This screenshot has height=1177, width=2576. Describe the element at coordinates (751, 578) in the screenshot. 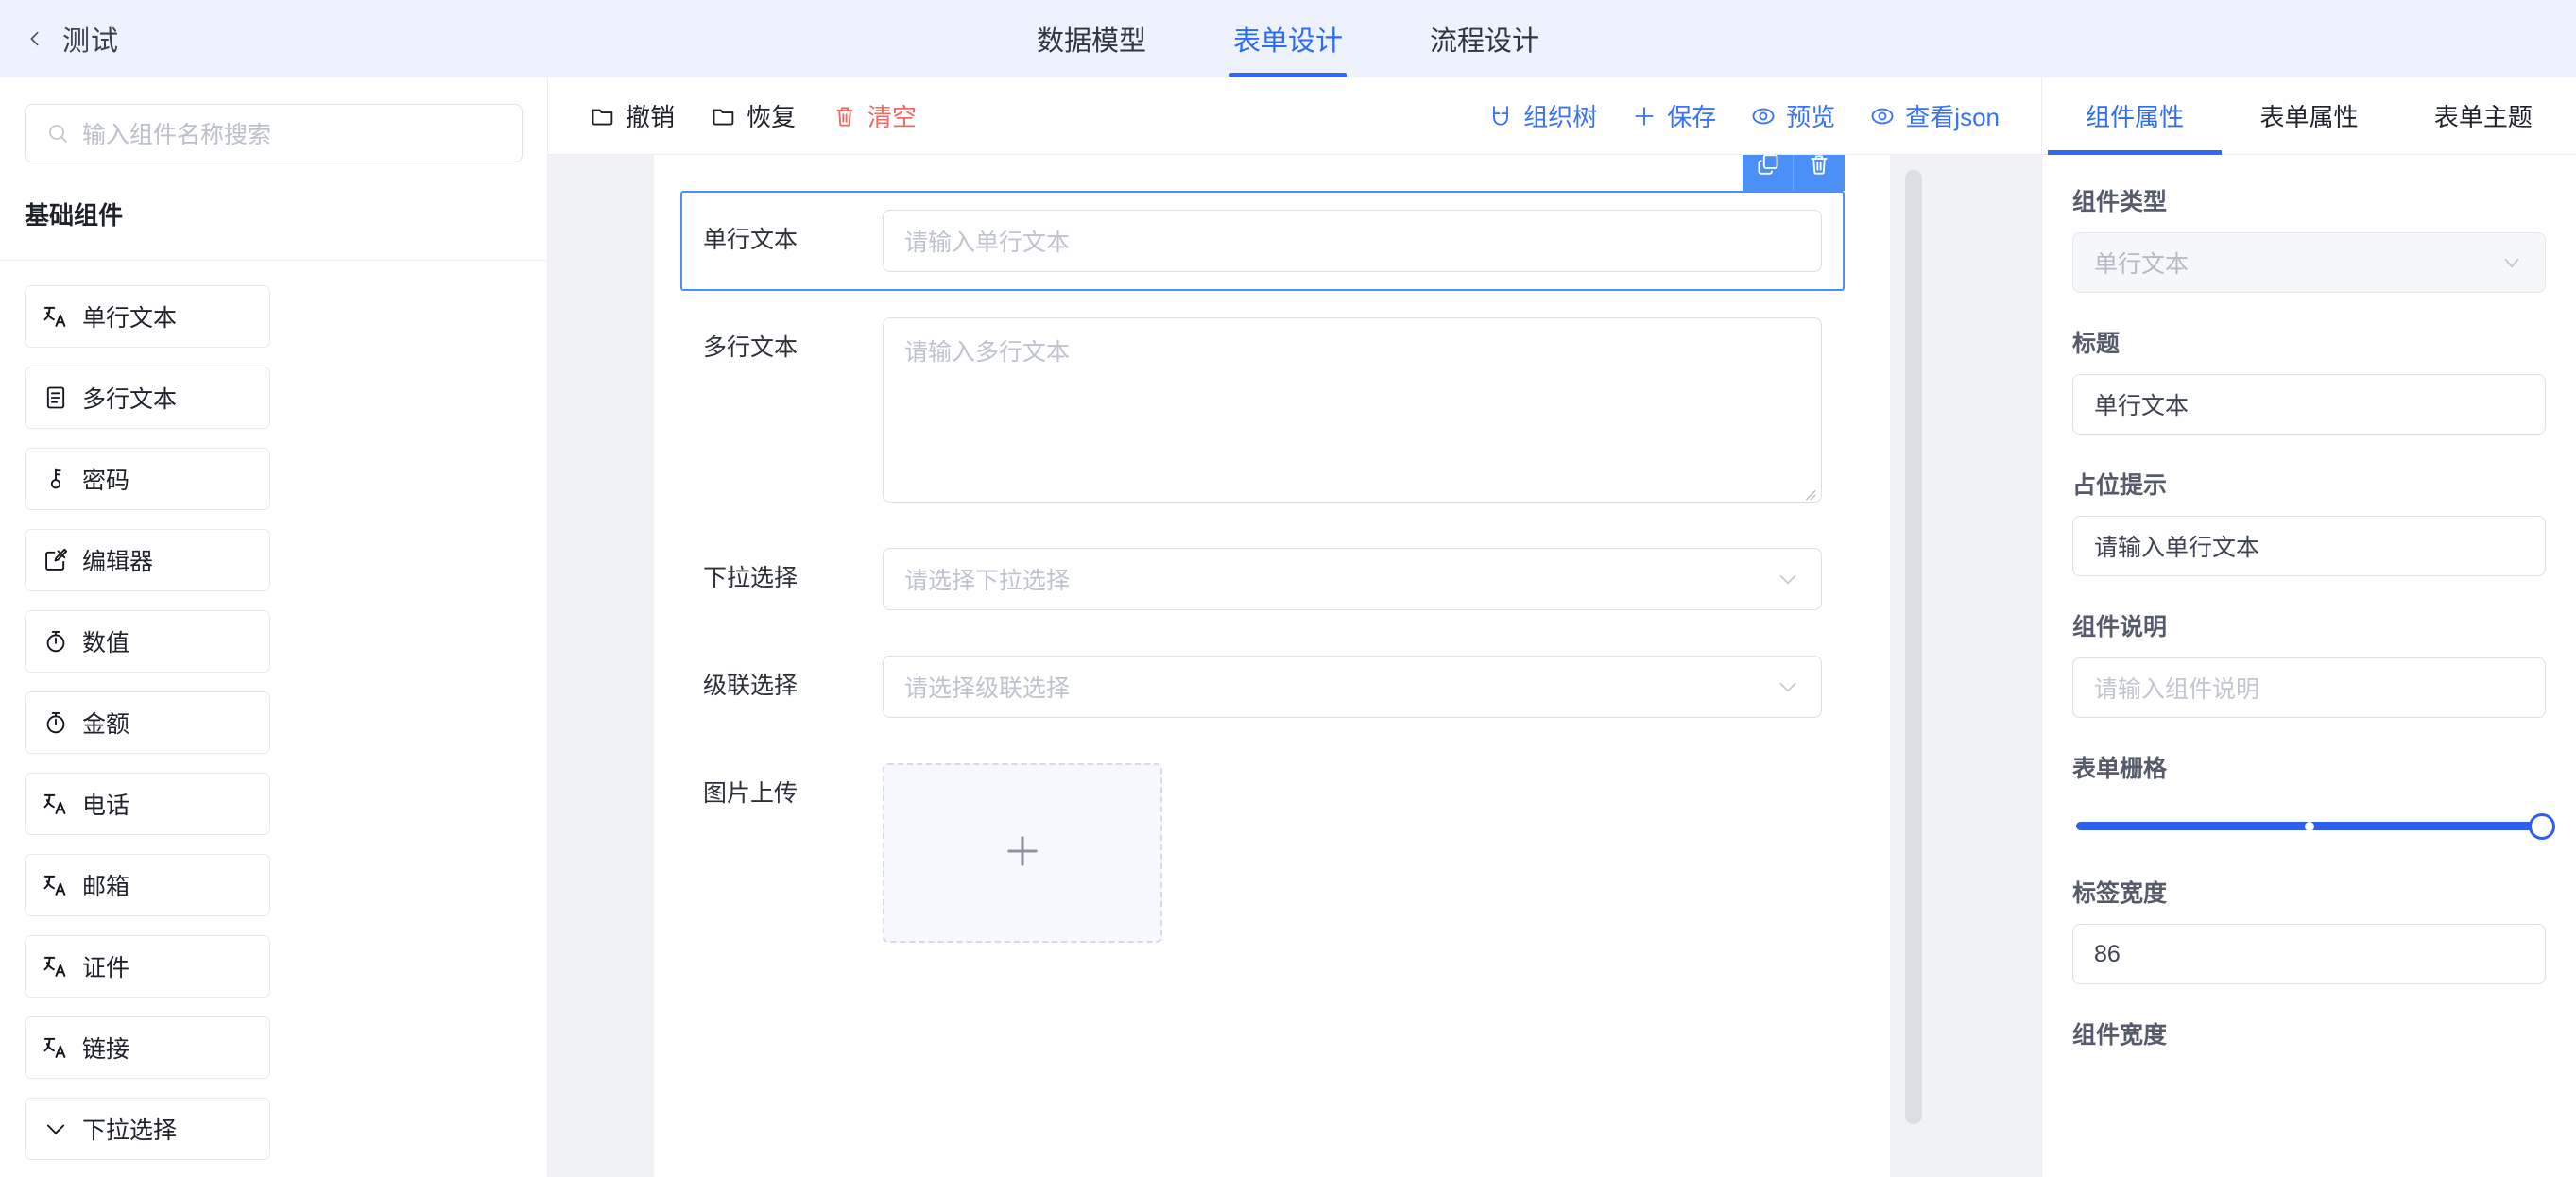

I see `field-label: 下拉选择` at that location.